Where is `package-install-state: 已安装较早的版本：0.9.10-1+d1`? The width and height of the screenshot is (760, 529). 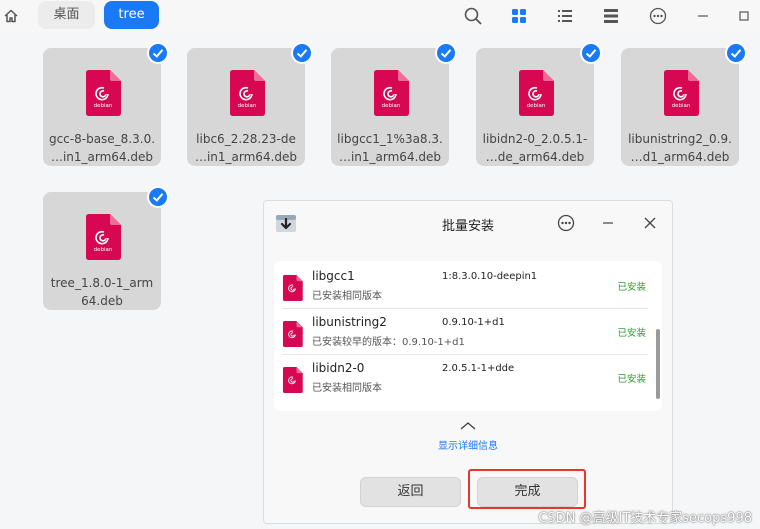 package-install-state: 已安装较早的版本：0.9.10-1+d1 is located at coordinates (388, 340).